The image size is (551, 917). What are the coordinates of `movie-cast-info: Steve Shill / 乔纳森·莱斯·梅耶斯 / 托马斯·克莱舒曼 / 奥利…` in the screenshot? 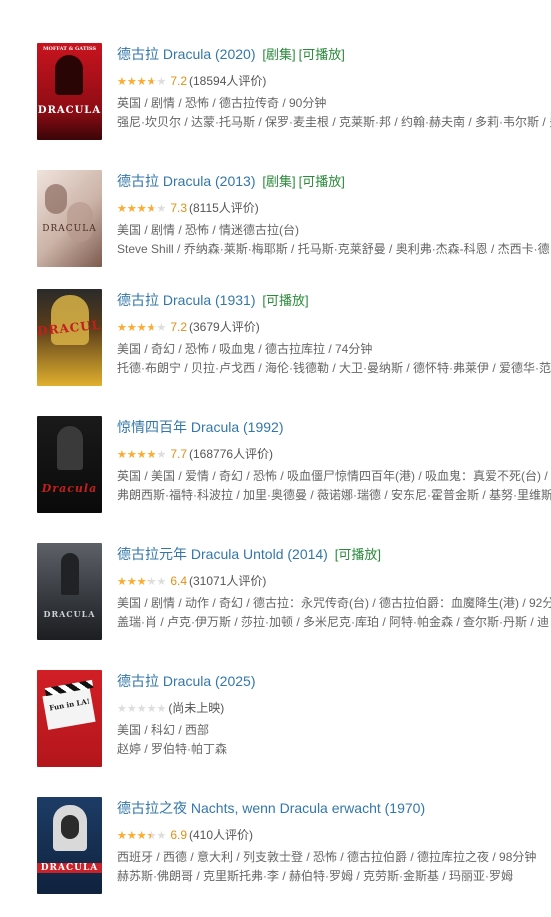 It's located at (333, 249).